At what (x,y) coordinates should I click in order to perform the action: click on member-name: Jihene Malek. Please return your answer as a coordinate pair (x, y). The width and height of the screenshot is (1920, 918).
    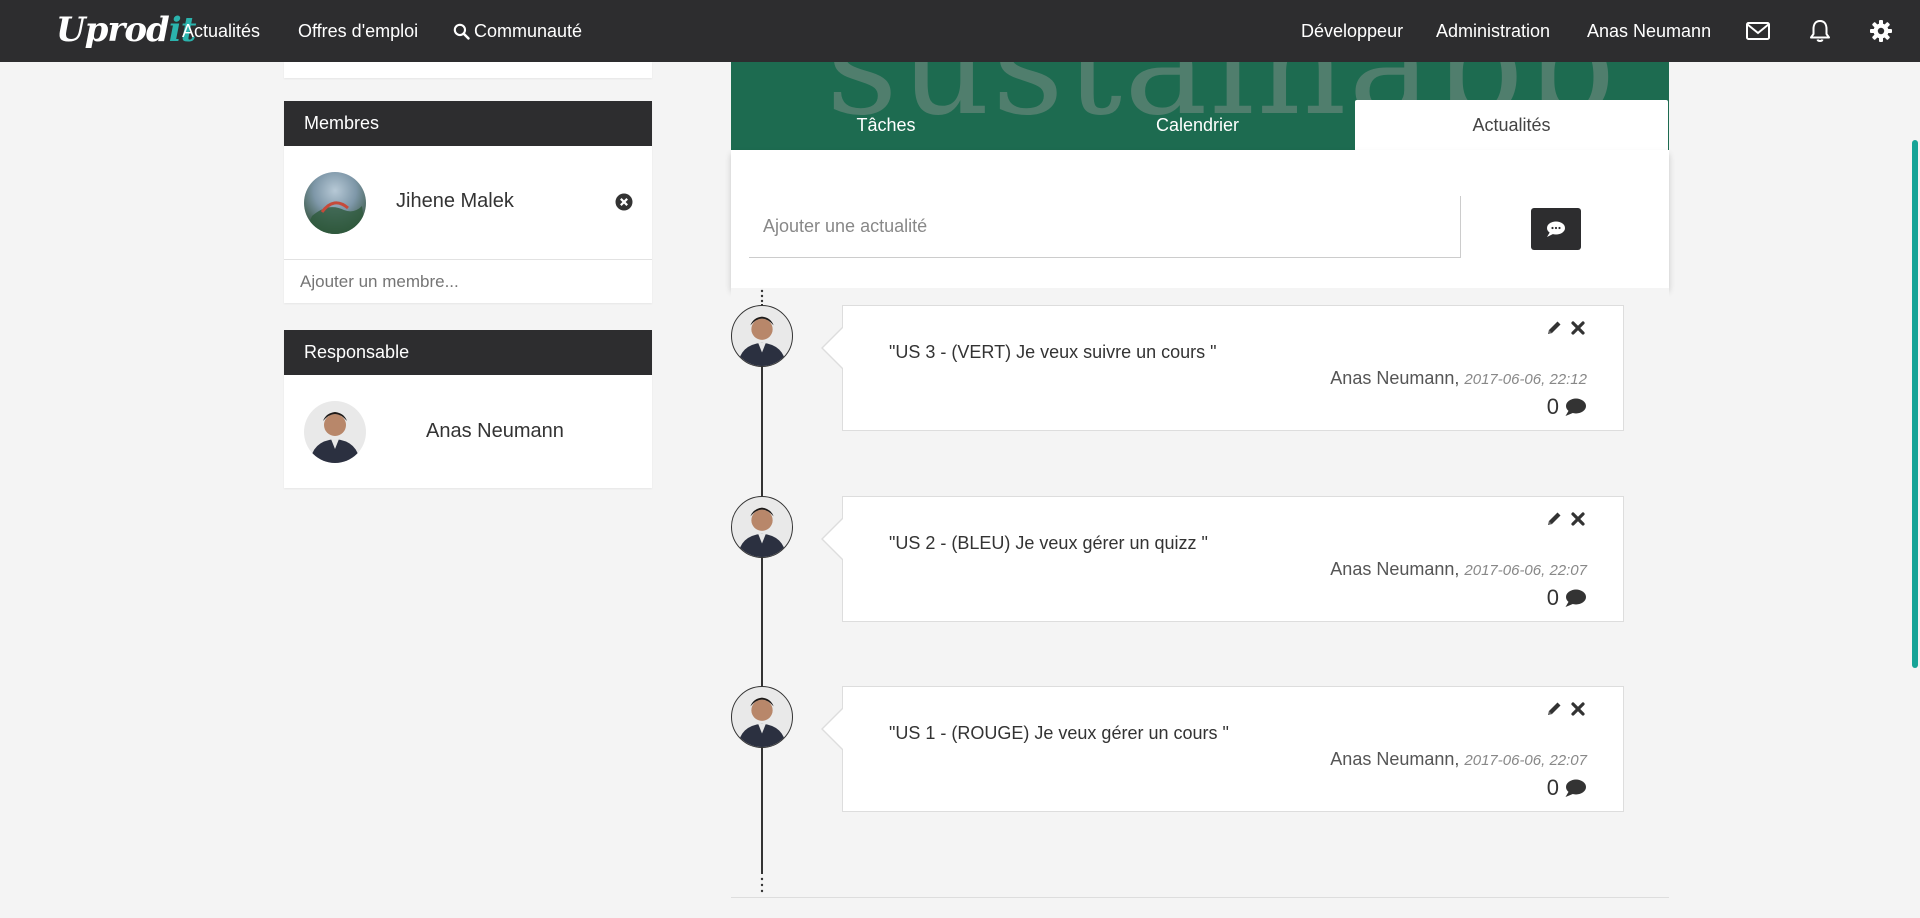
    Looking at the image, I should click on (455, 201).